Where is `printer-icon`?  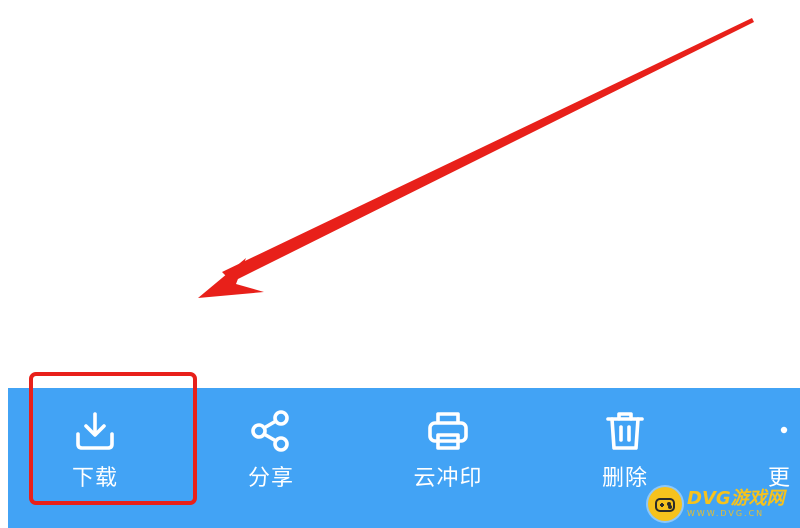
printer-icon is located at coordinates (448, 431).